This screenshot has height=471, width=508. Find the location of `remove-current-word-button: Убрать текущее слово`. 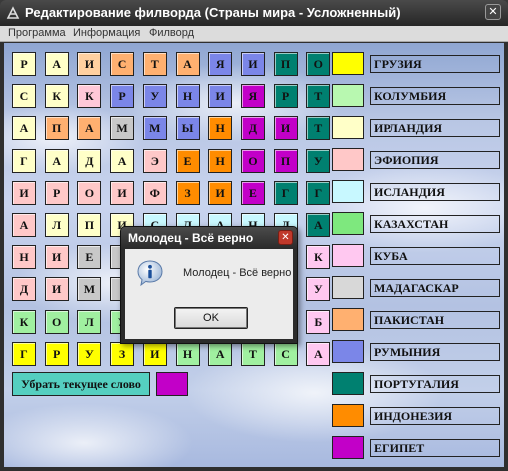

remove-current-word-button: Убрать текущее слово is located at coordinates (81, 384).